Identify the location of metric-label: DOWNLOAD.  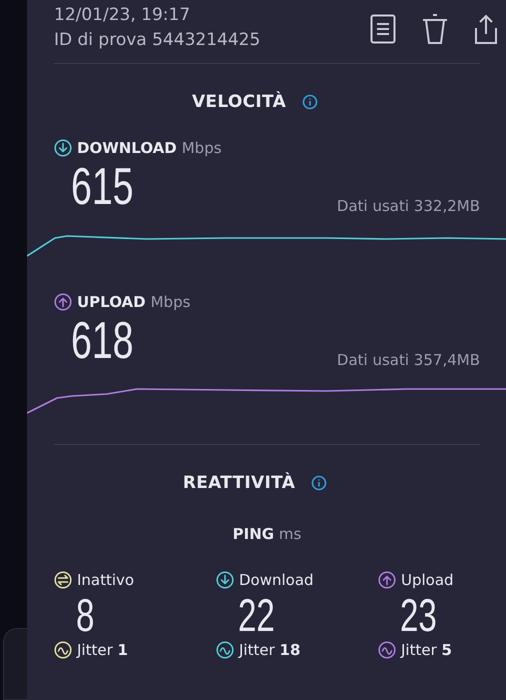
(127, 148).